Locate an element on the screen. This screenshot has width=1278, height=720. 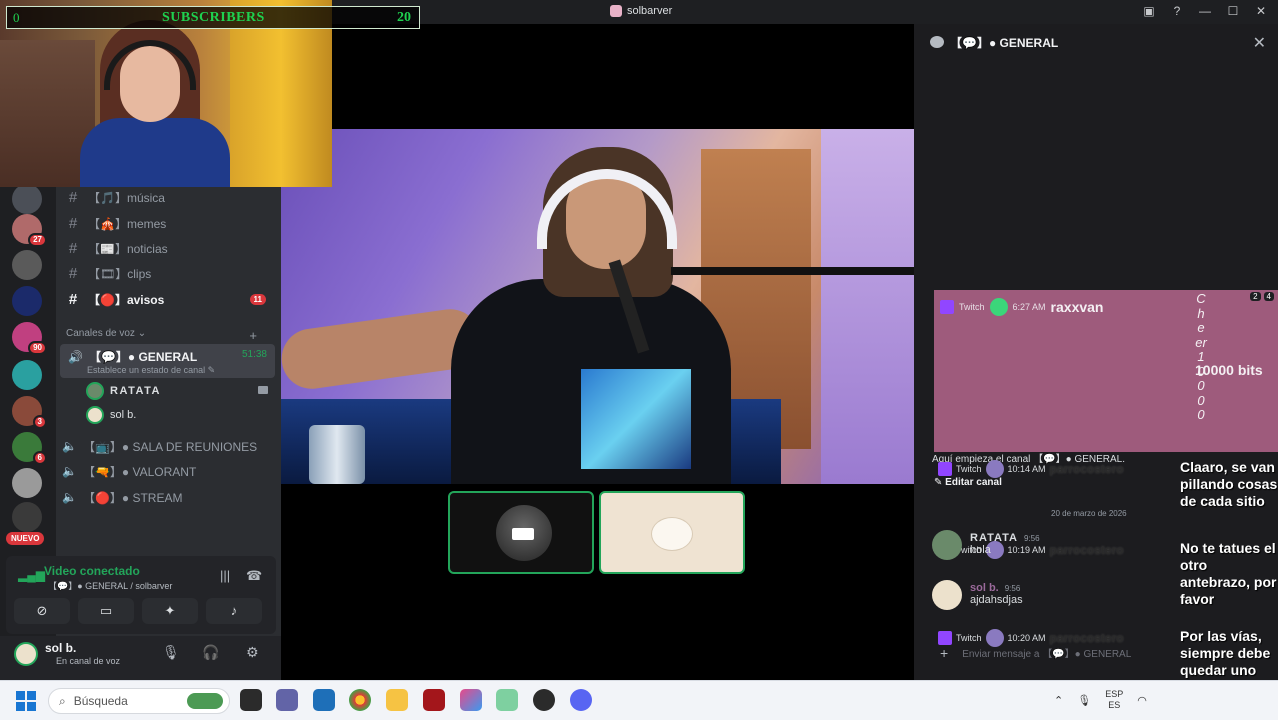
windows-start-icon is located at coordinates (26, 701).